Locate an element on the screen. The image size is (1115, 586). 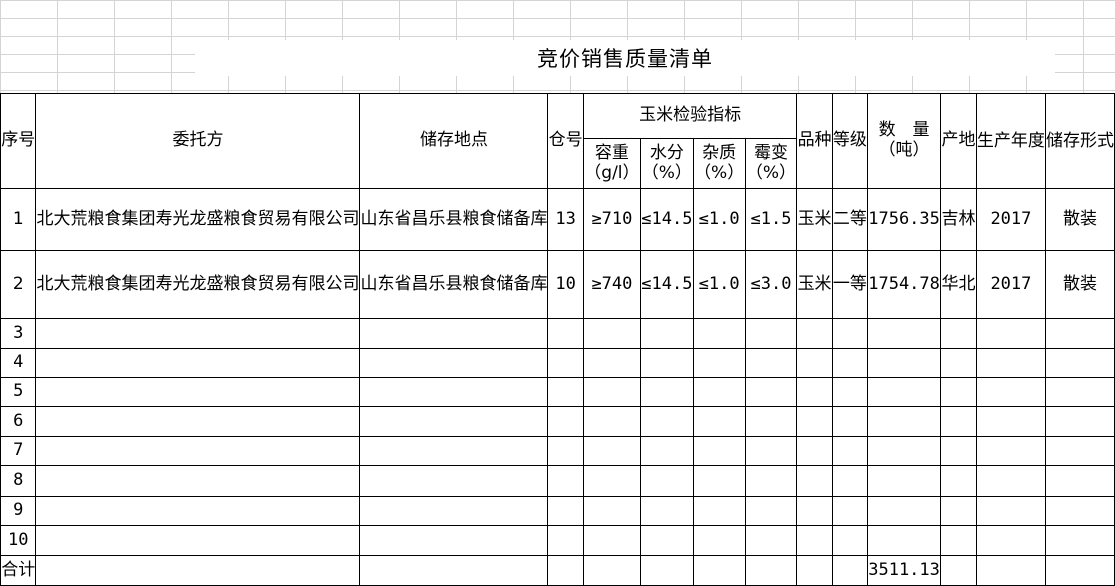
cell-seq: 10 is located at coordinates (18, 540).